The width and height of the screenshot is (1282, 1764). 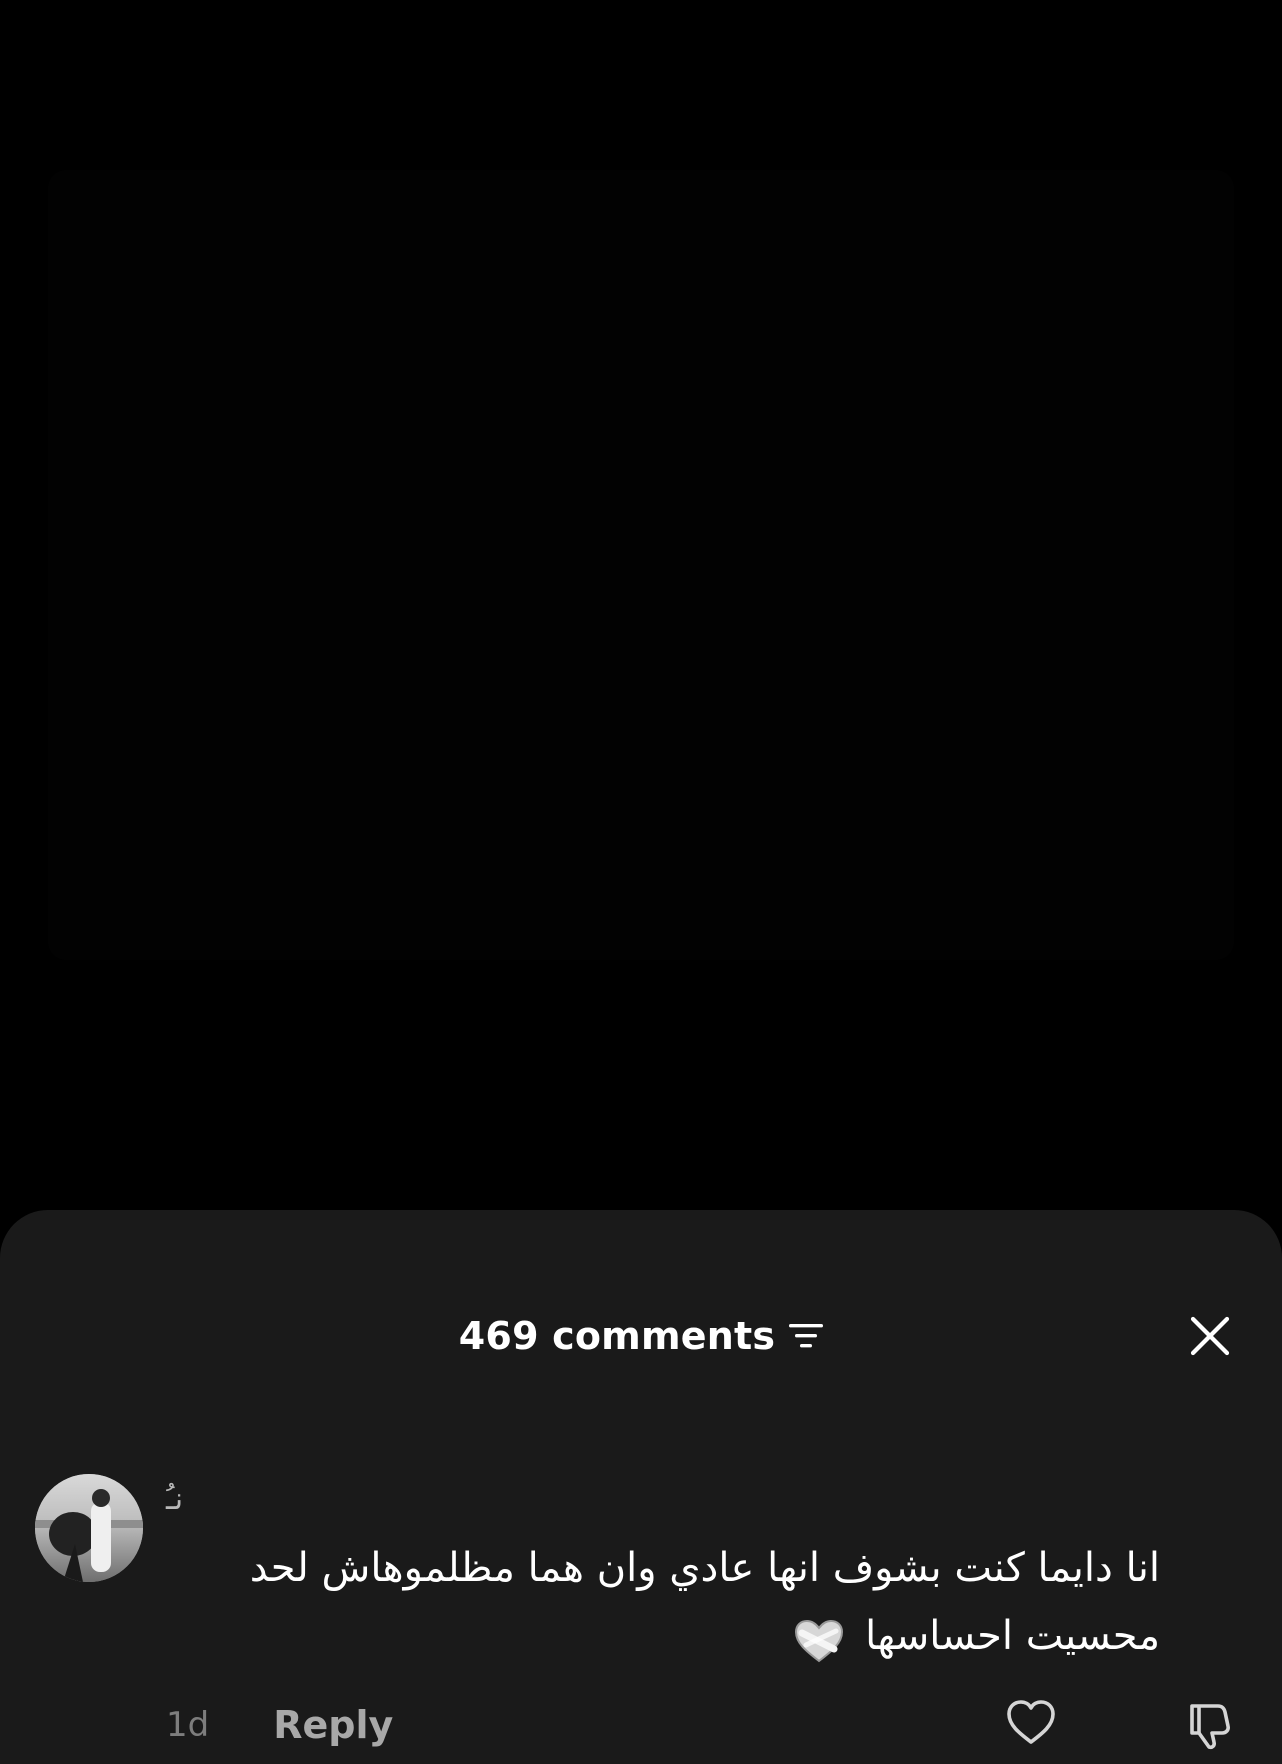 I want to click on heart-outline-icon, so click(x=1031, y=1722).